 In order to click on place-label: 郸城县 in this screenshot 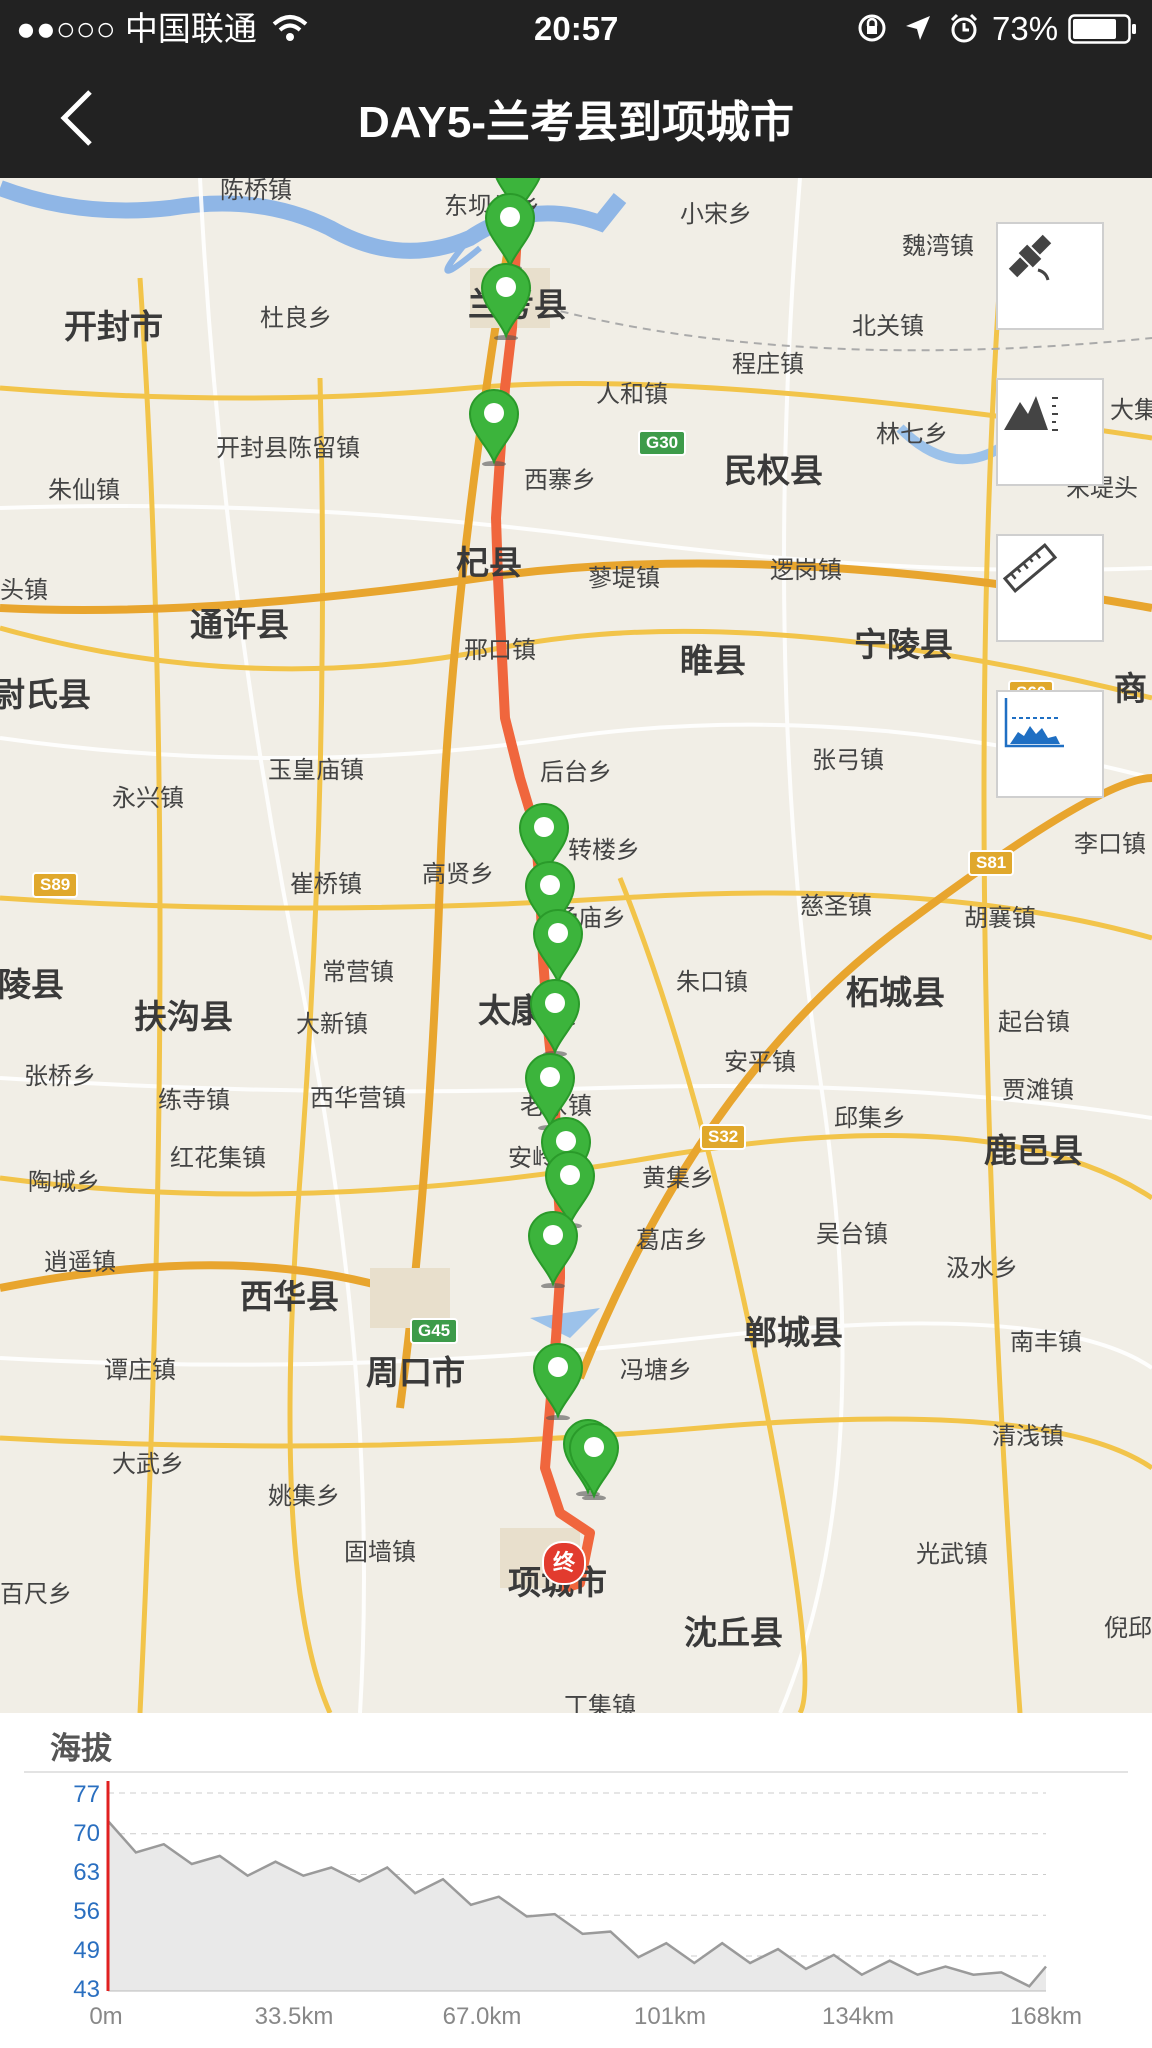, I will do `click(793, 1332)`.